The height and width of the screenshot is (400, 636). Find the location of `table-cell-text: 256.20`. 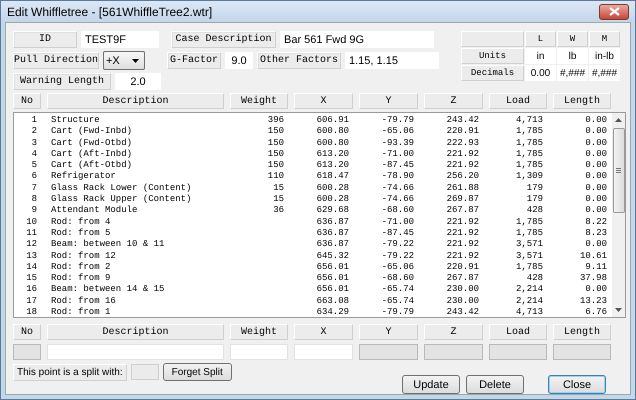

table-cell-text: 256.20 is located at coordinates (463, 177).